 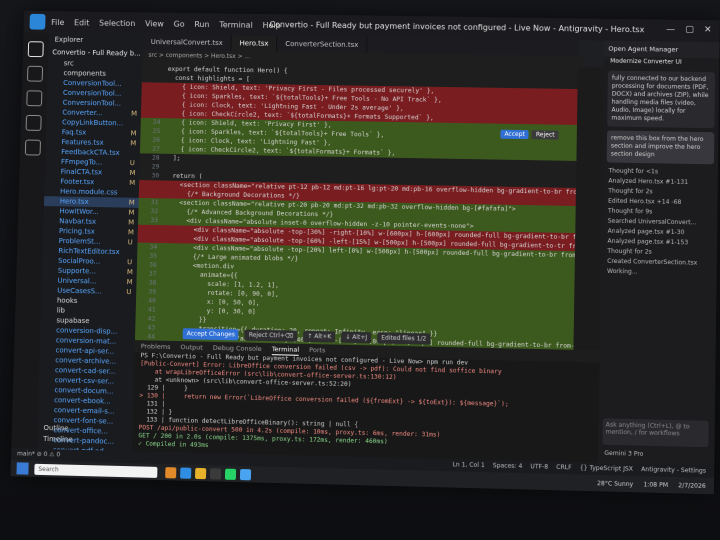 What do you see at coordinates (655, 485) in the screenshot?
I see `clock-time: 1:08 PM` at bounding box center [655, 485].